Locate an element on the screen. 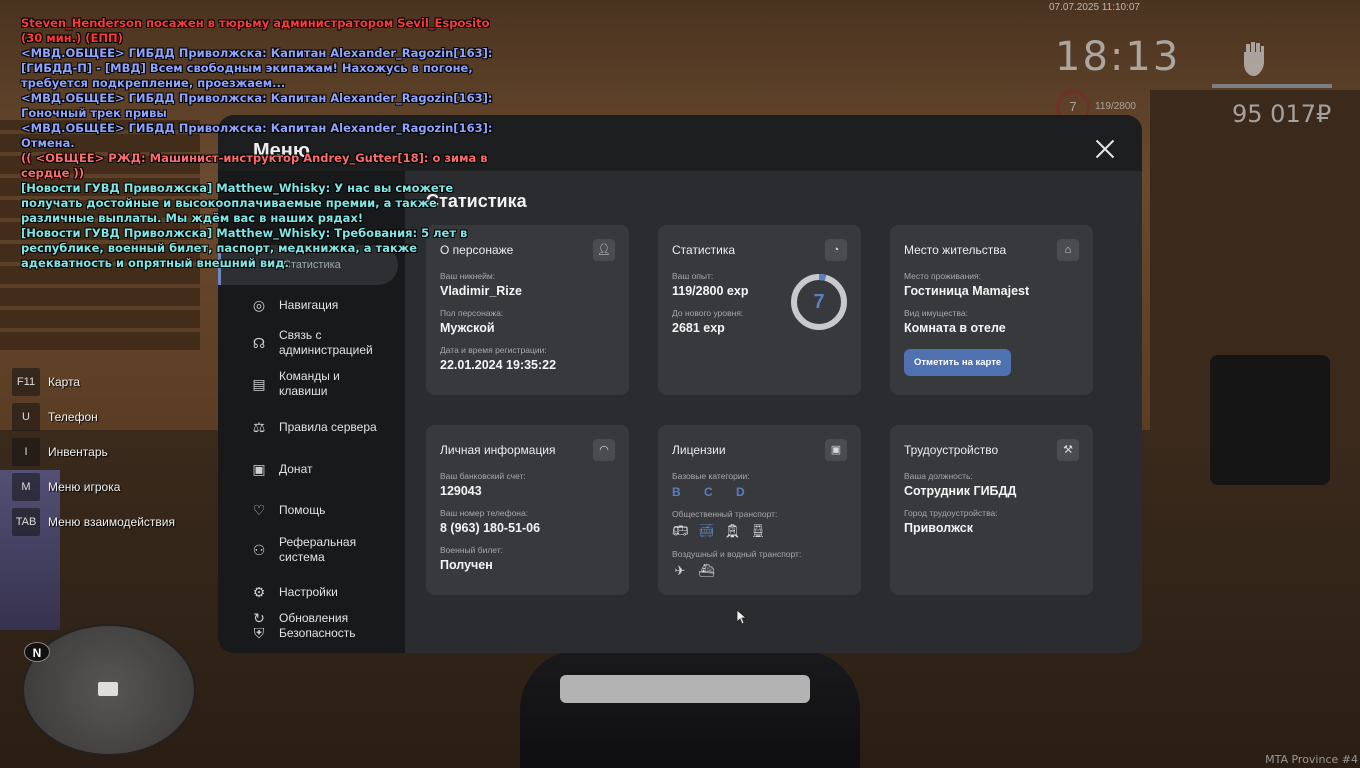  card-title: Трудоустройство is located at coordinates (951, 450).